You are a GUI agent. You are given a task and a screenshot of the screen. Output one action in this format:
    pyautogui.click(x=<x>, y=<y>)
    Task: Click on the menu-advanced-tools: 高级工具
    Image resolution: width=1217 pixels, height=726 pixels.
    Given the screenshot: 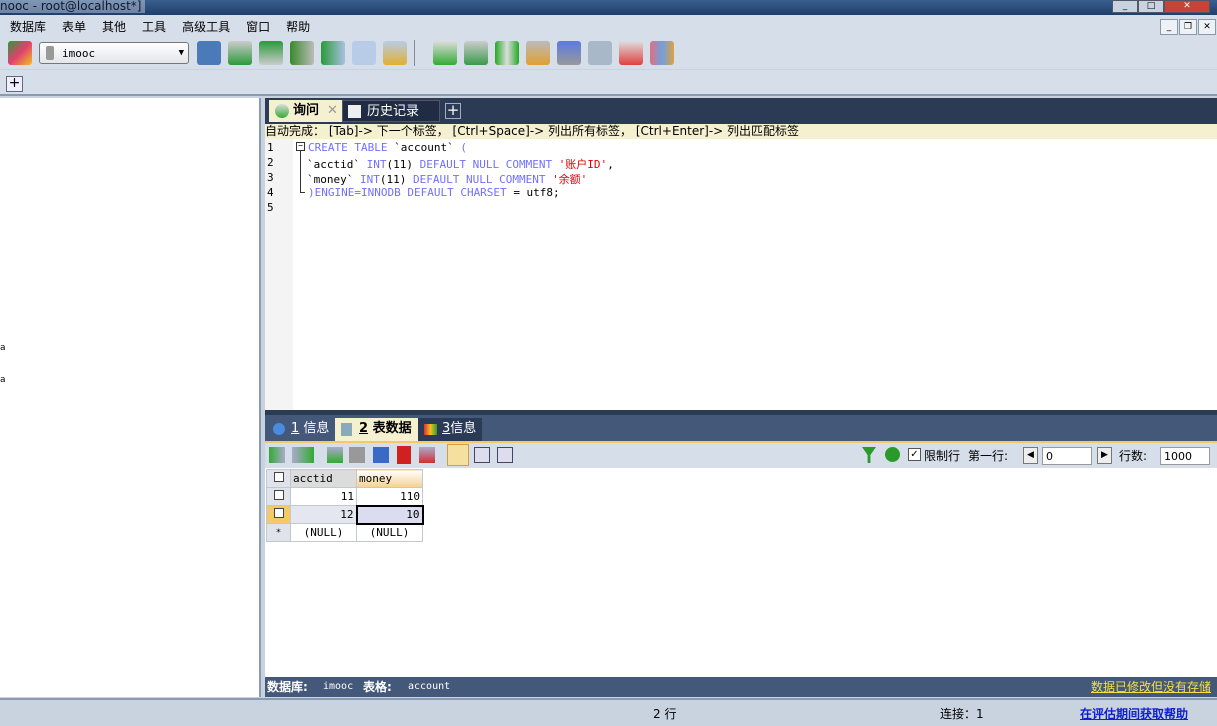 What is the action you would take?
    pyautogui.click(x=206, y=26)
    